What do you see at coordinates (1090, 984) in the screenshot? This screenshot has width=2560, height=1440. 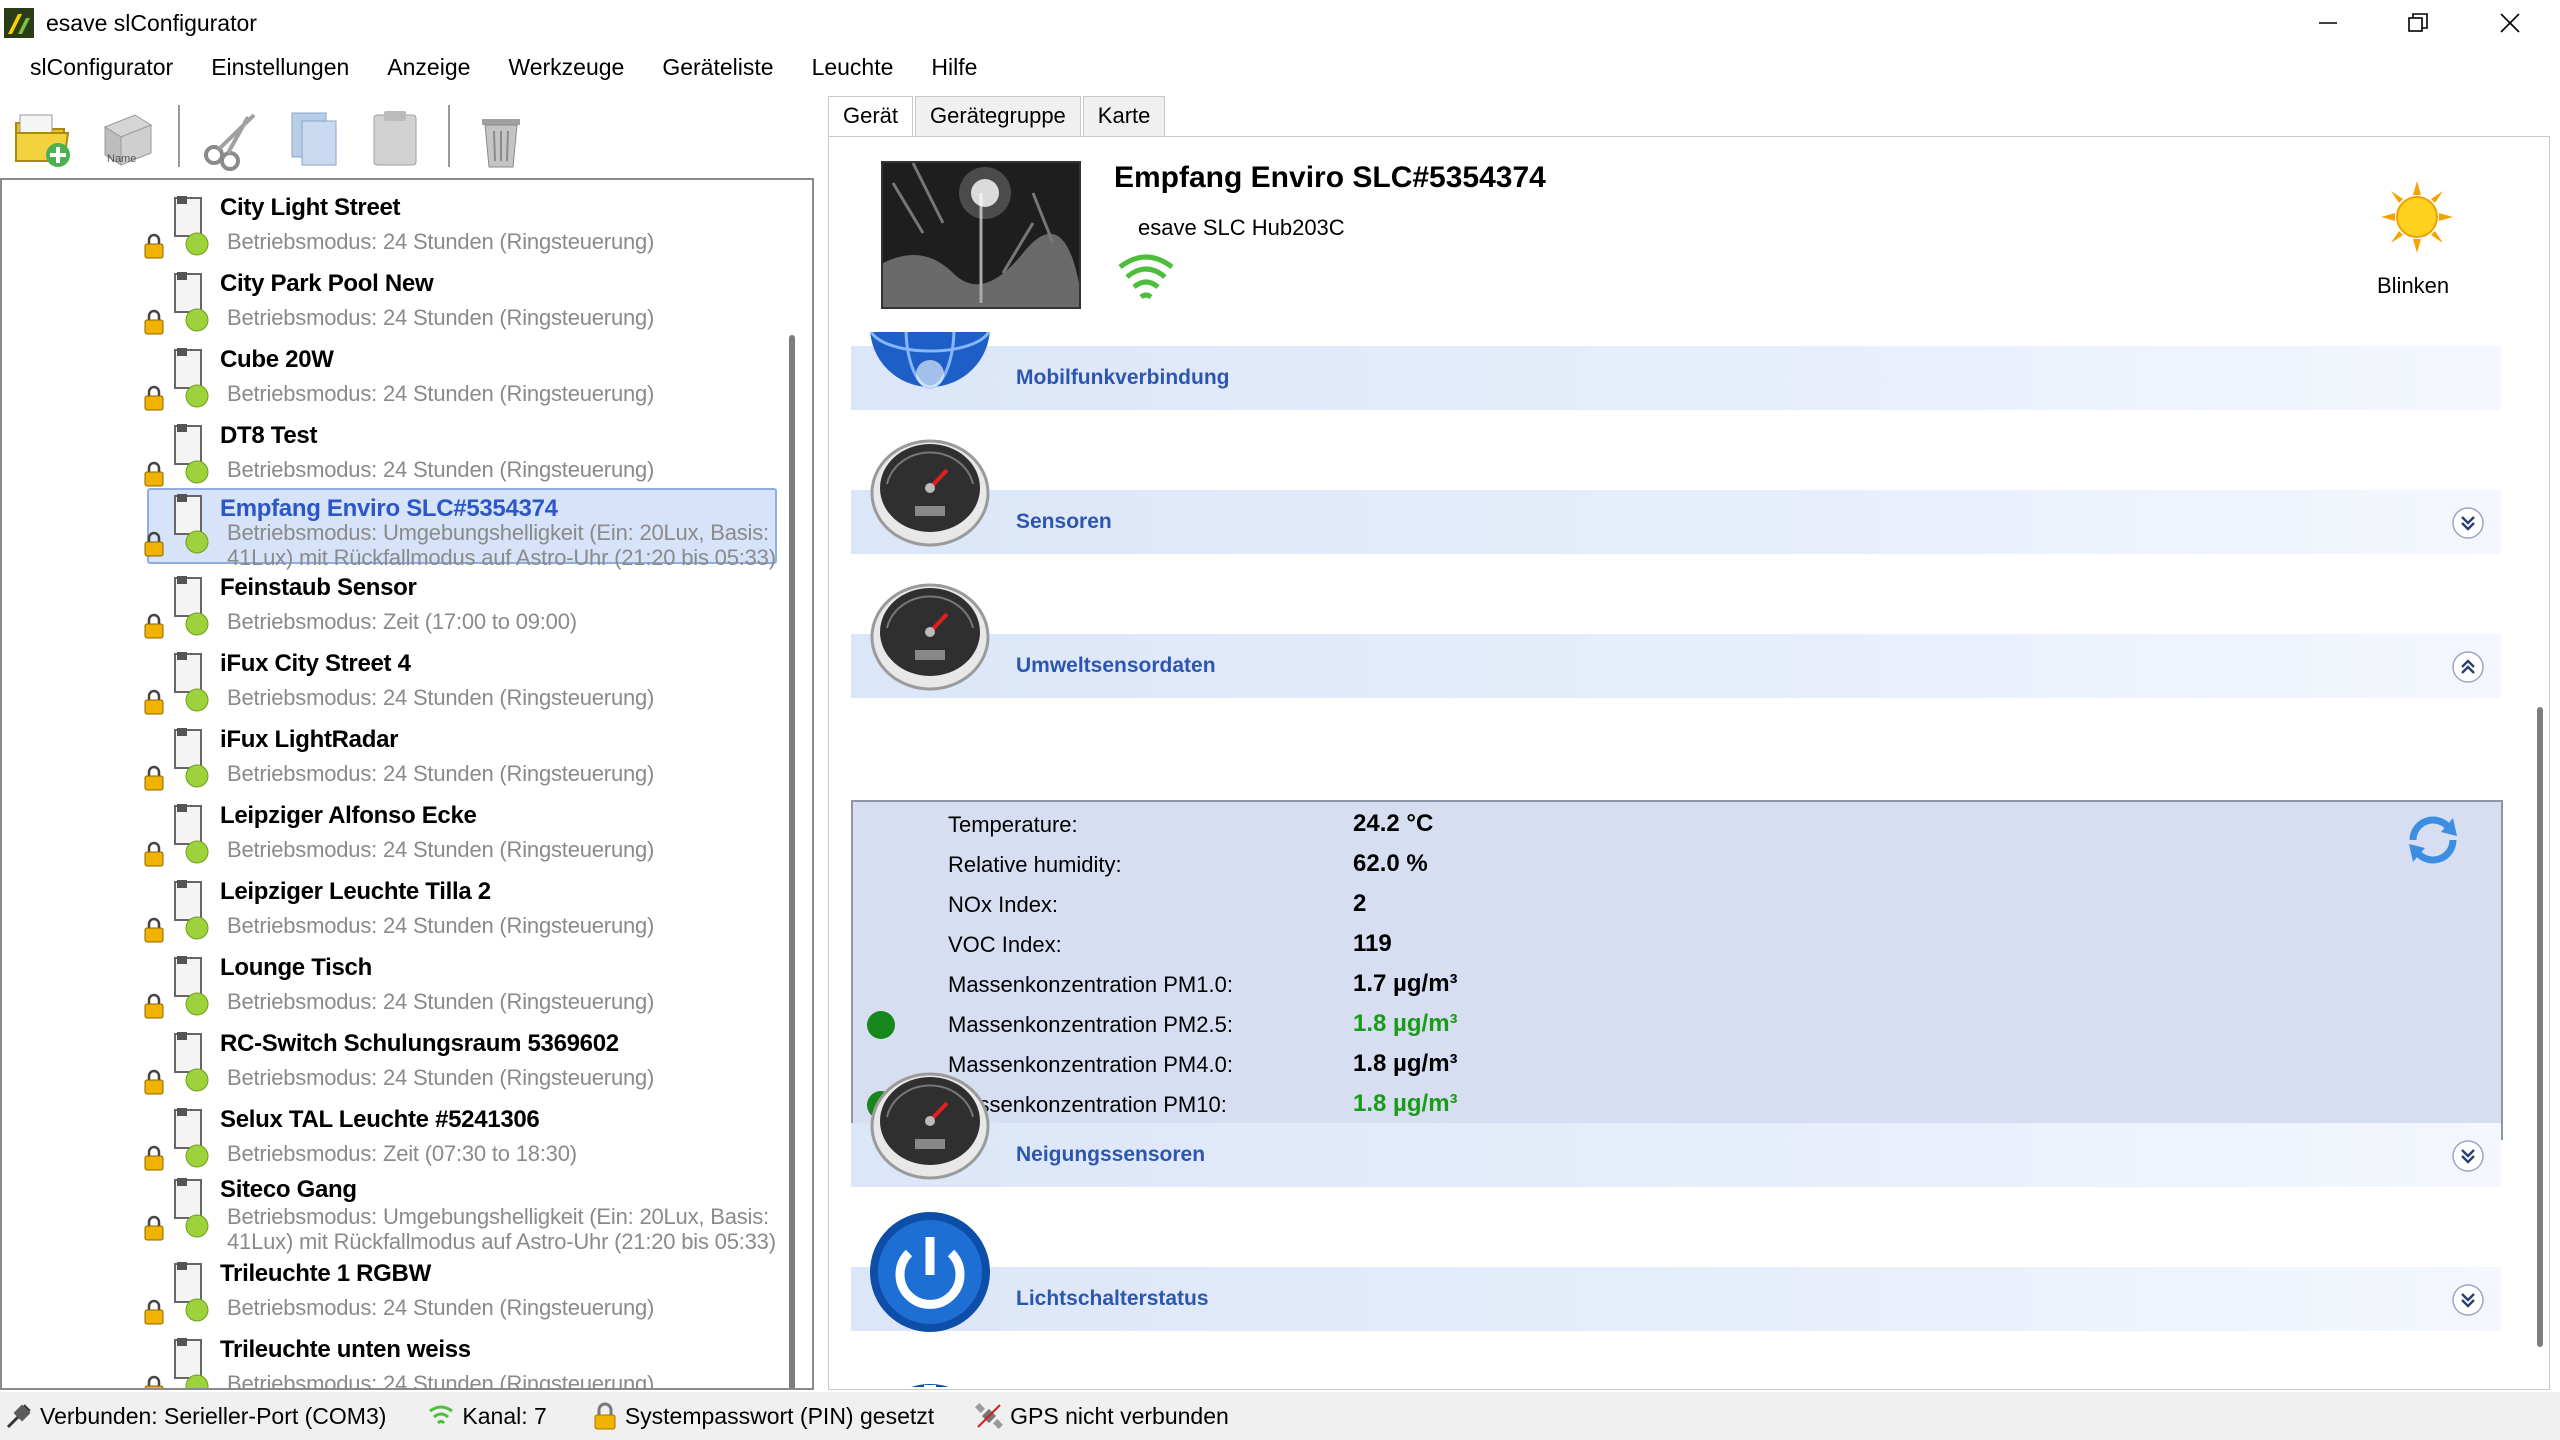 I see `env-label: Massenkonzentration PM1.0:` at bounding box center [1090, 984].